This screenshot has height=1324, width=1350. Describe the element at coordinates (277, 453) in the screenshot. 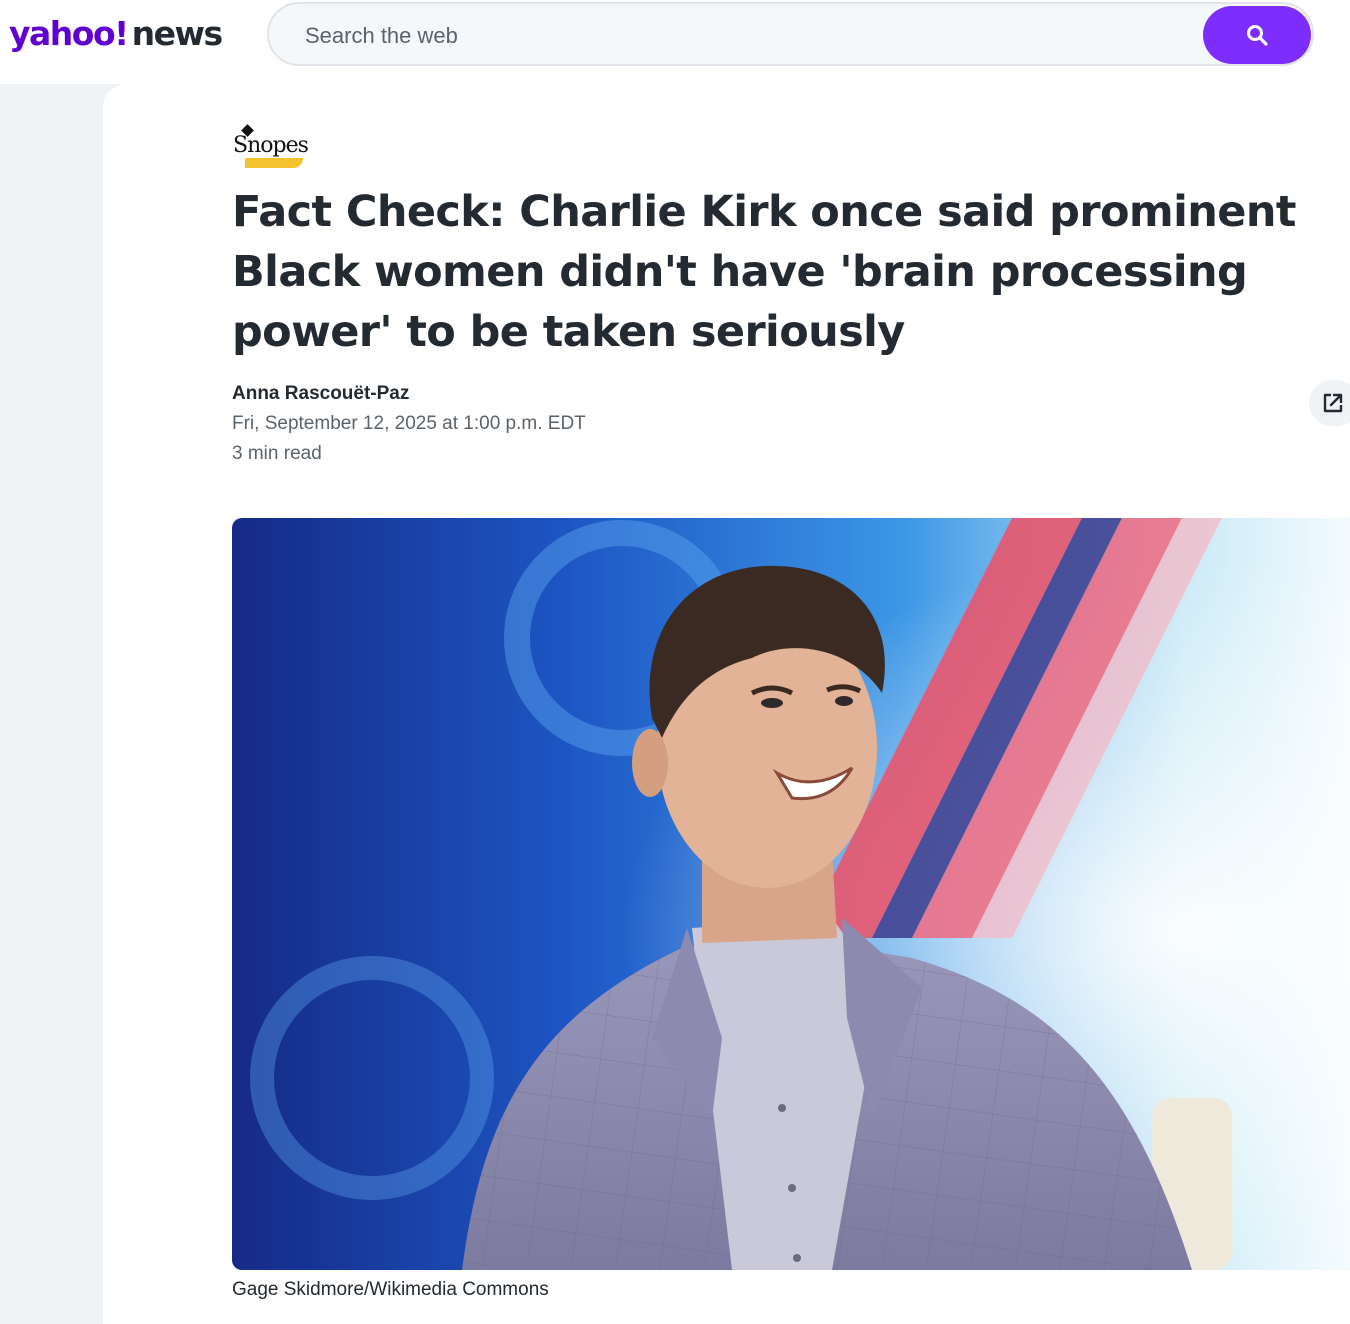

I see `read-time: 3 min read` at that location.